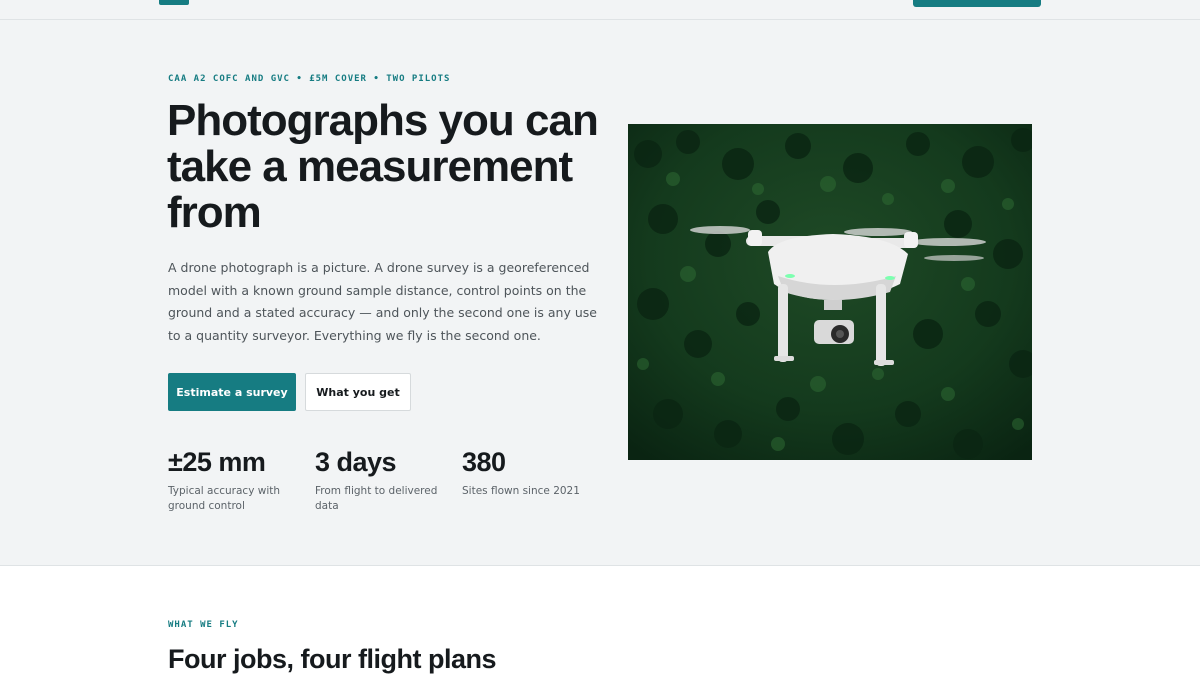  Describe the element at coordinates (529, 472) in the screenshot. I see `stat-sites: 380 Sites flown since 2021` at that location.